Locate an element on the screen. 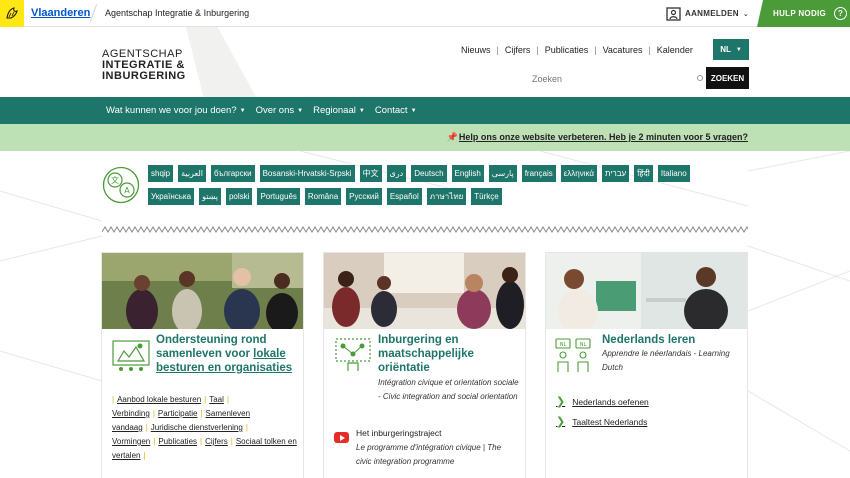 The image size is (850, 478). main-nav-contact: Contact ▼ is located at coordinates (396, 110).